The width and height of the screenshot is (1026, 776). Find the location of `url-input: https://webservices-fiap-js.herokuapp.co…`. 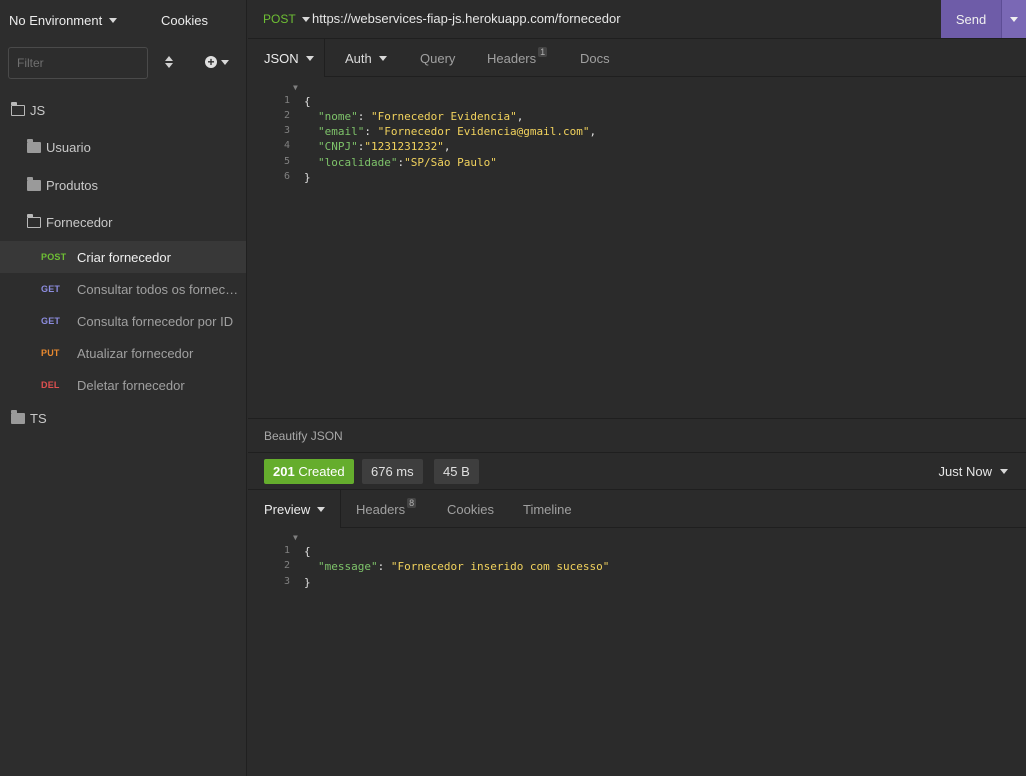

url-input: https://webservices-fiap-js.herokuapp.co… is located at coordinates (466, 18).